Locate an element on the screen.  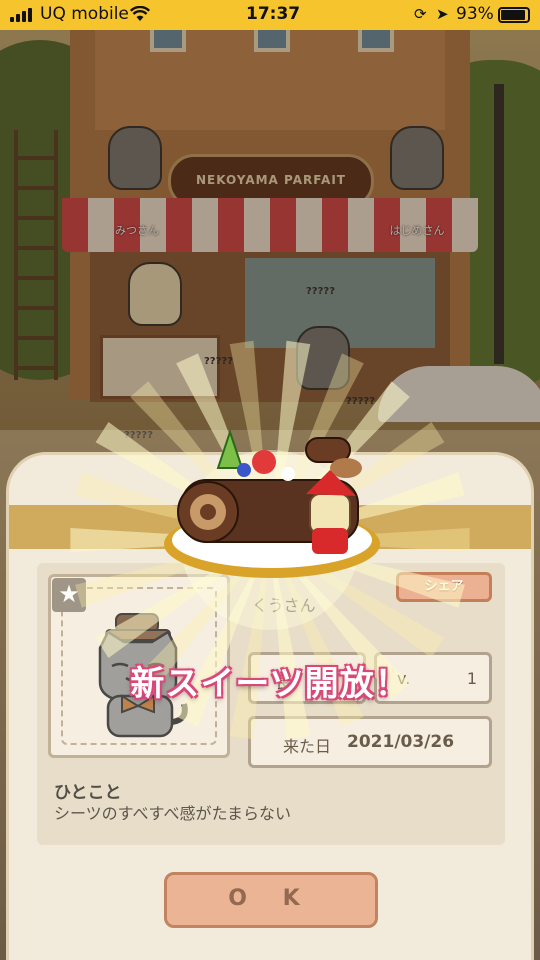
carrier-name: UQ mobile is located at coordinates (84, 14).